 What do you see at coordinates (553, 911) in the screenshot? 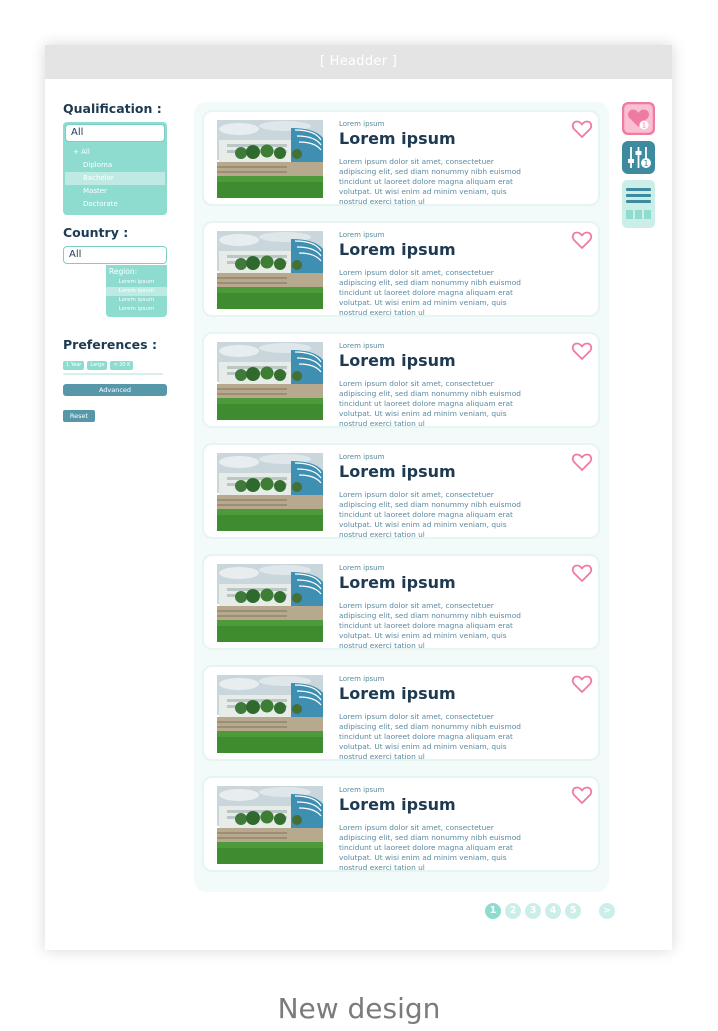
I see `page-button: 4` at bounding box center [553, 911].